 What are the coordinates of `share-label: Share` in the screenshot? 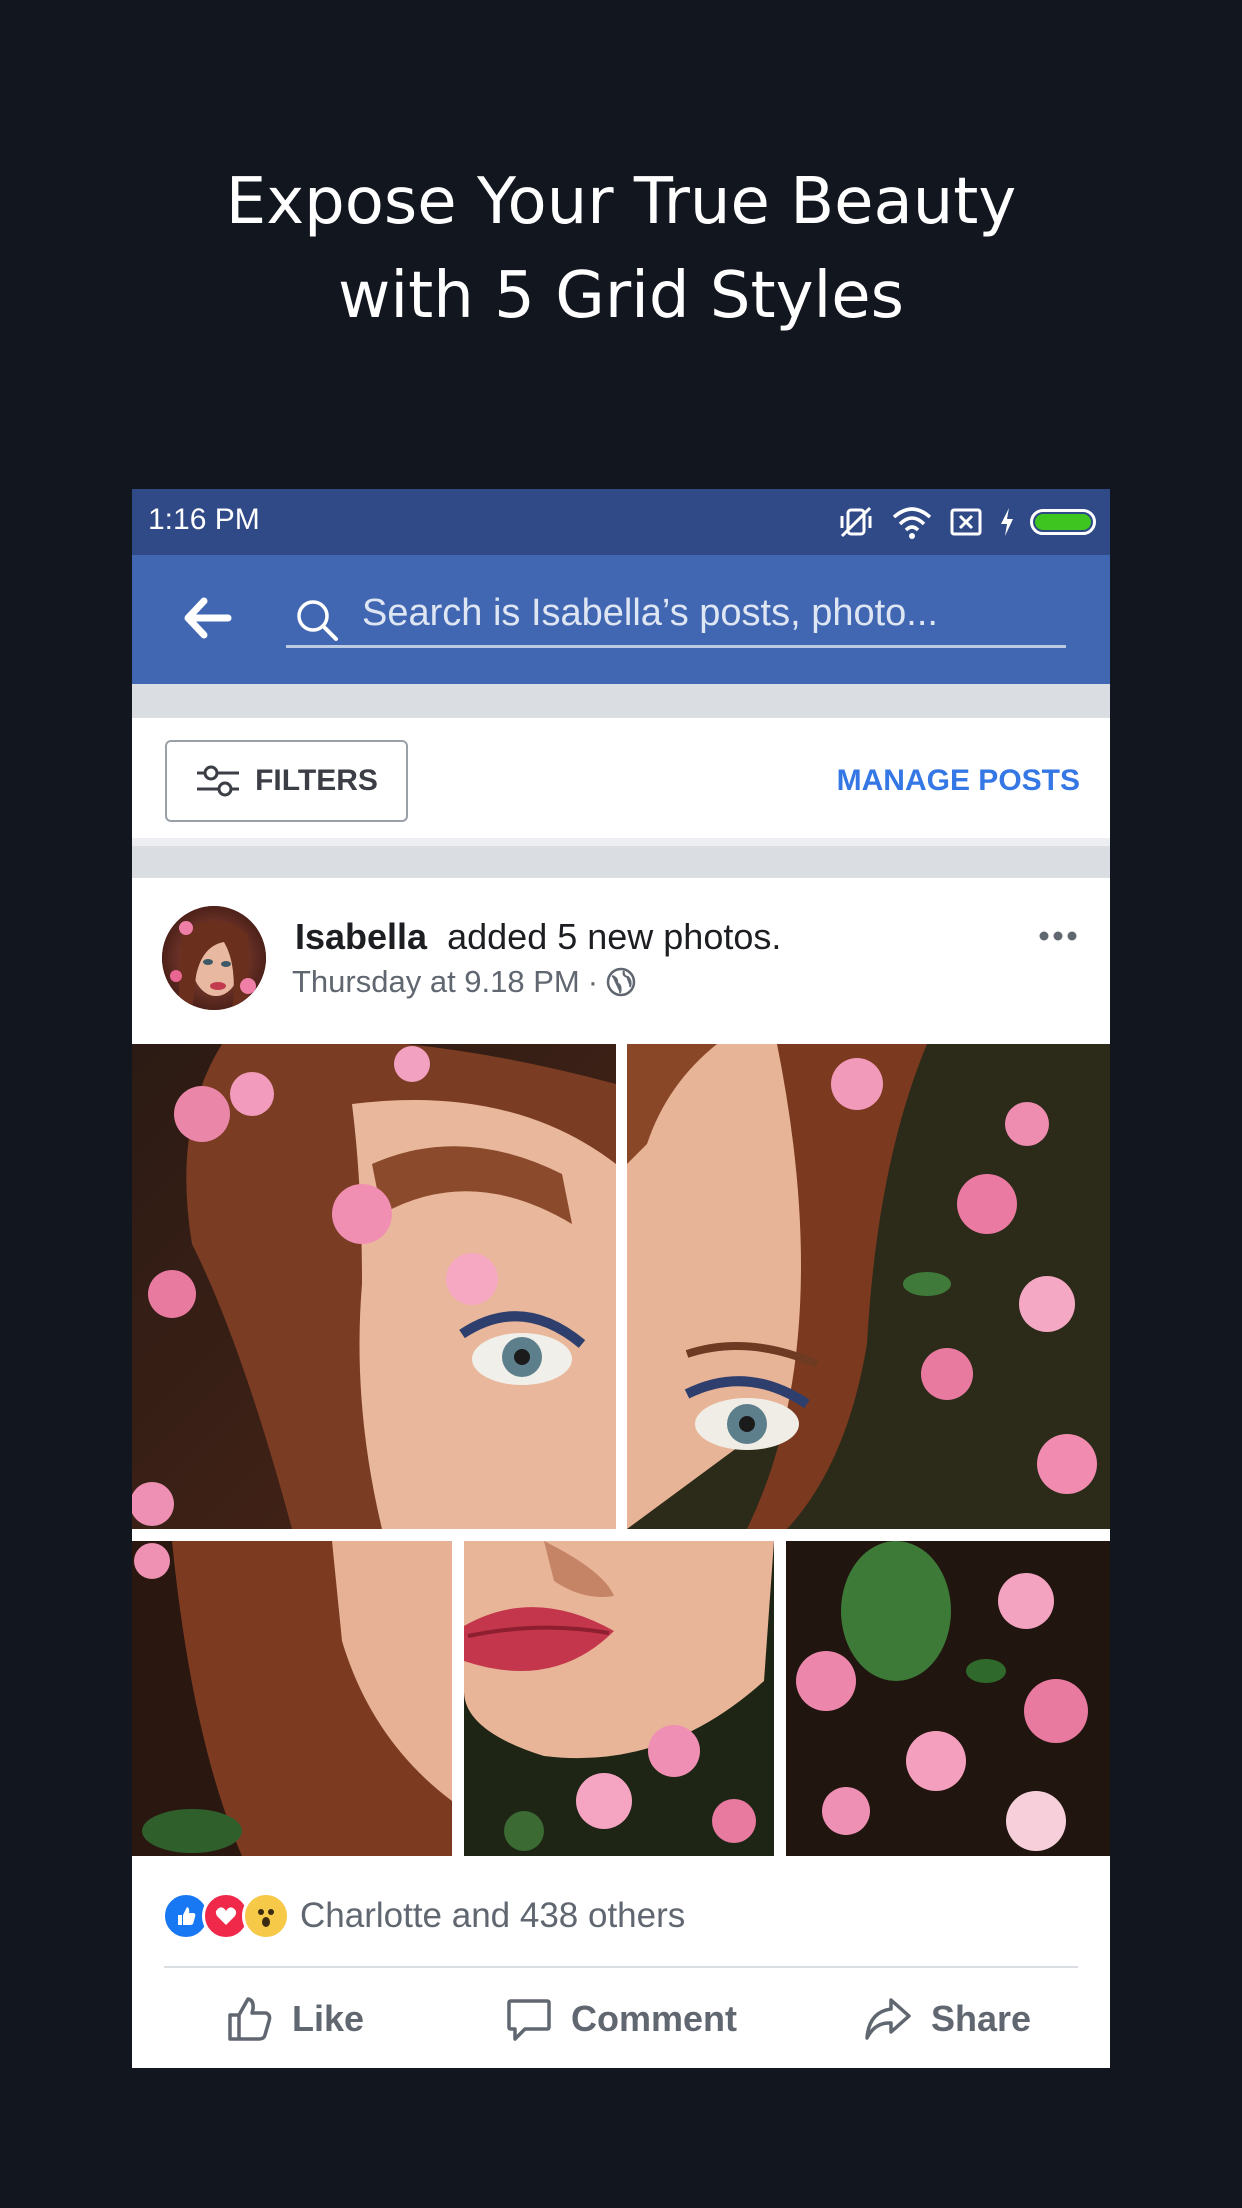 It's located at (981, 2018).